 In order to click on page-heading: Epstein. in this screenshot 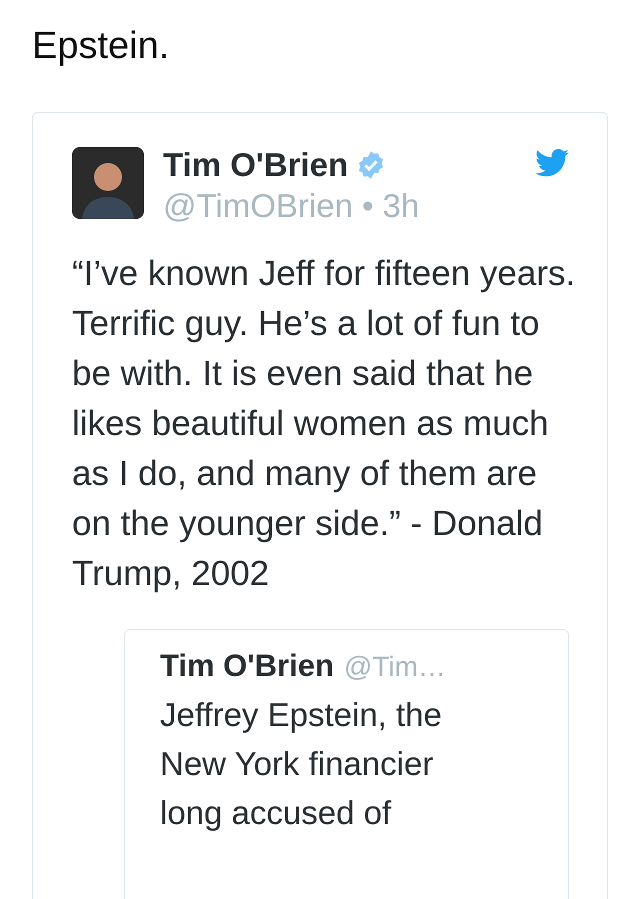, I will do `click(101, 46)`.